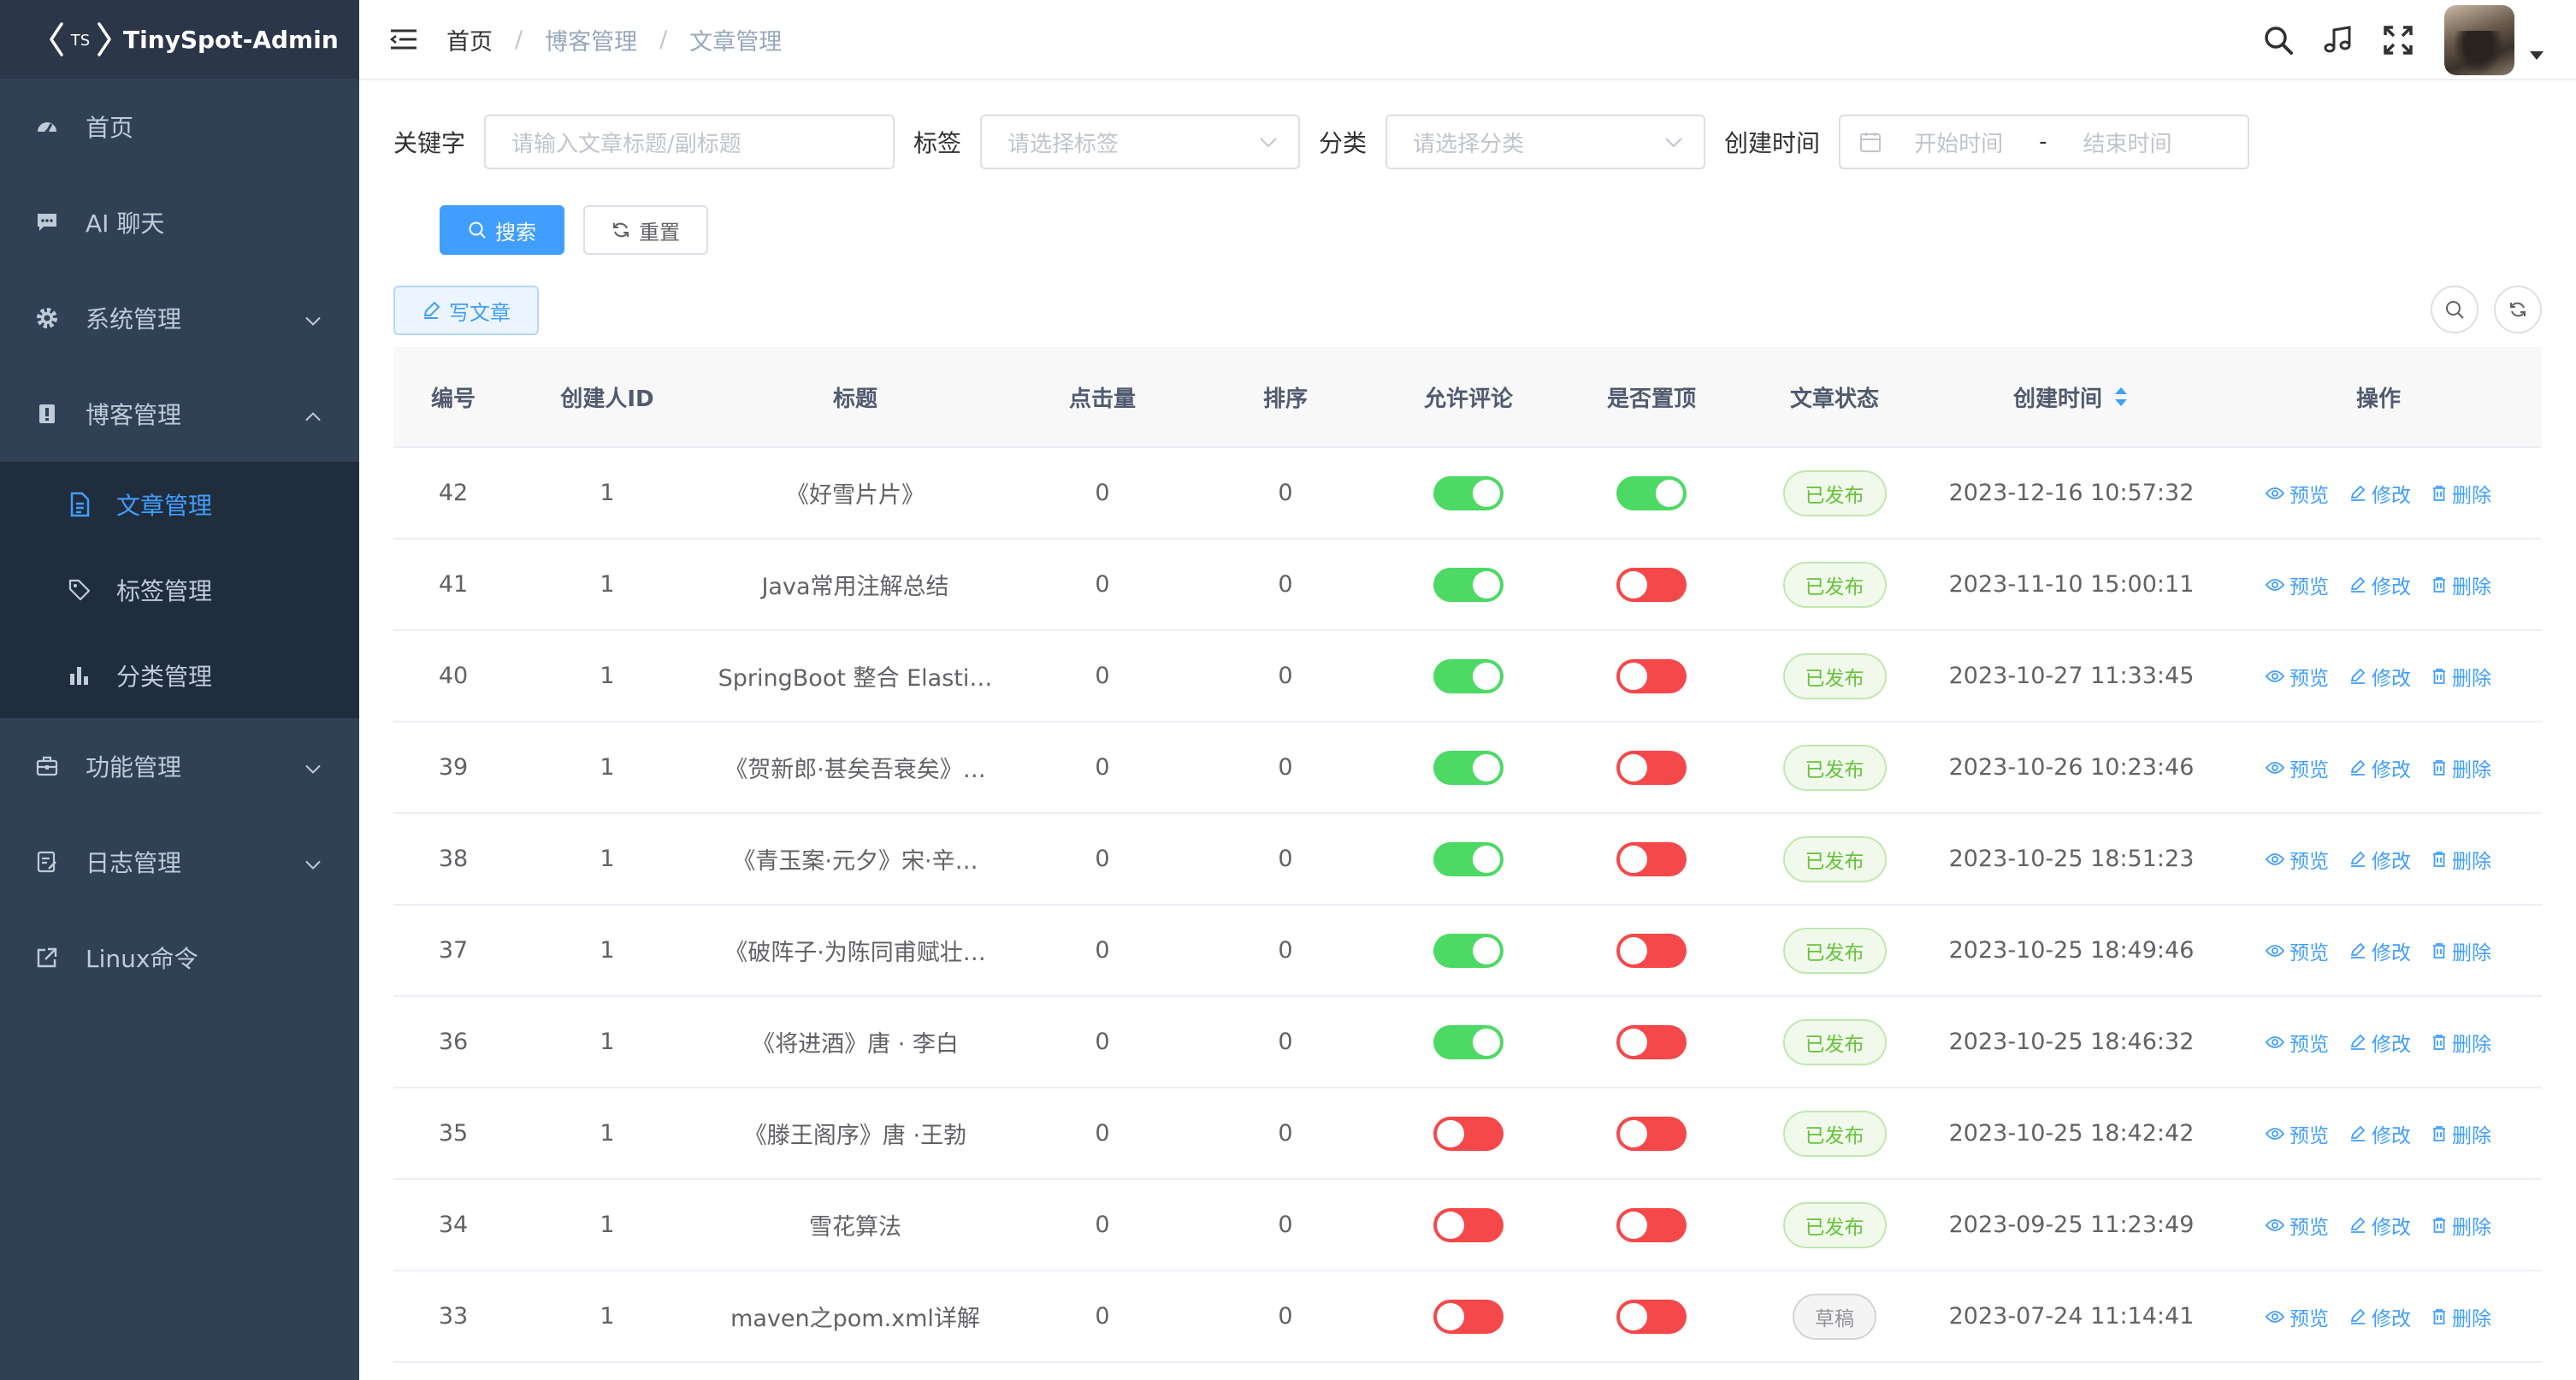 This screenshot has height=1380, width=2576. Describe the element at coordinates (1958, 142) in the screenshot. I see `start-date-input: 开始时间` at that location.